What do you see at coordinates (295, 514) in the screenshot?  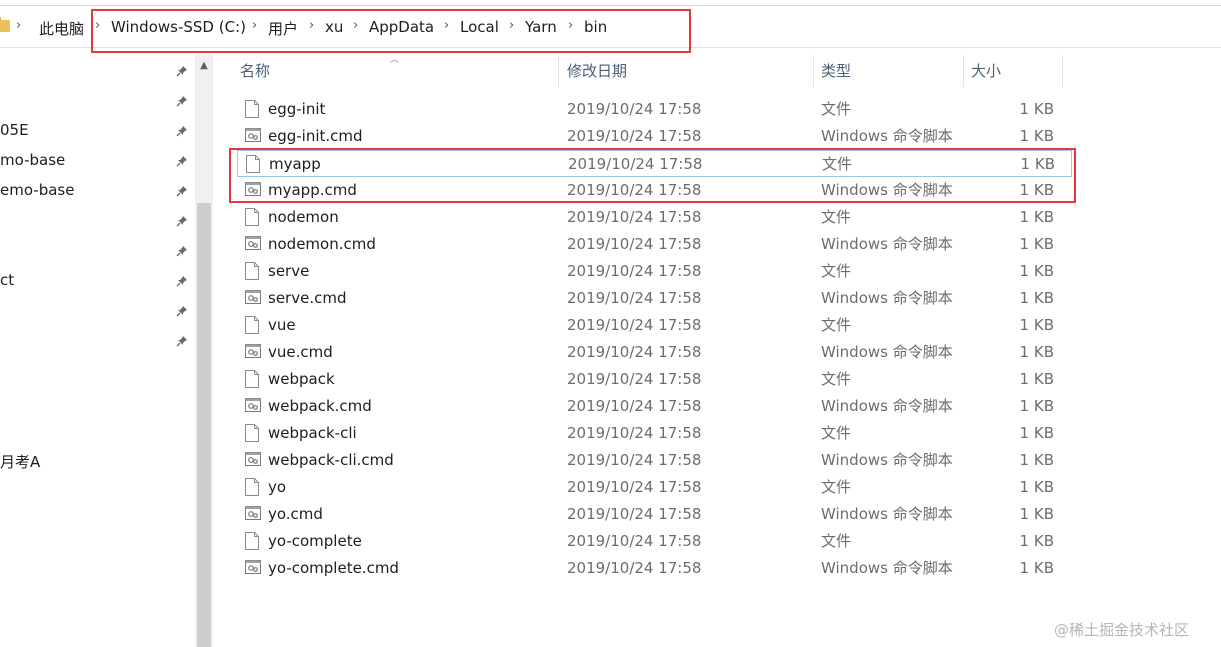 I see `file-name: yo.cmd` at bounding box center [295, 514].